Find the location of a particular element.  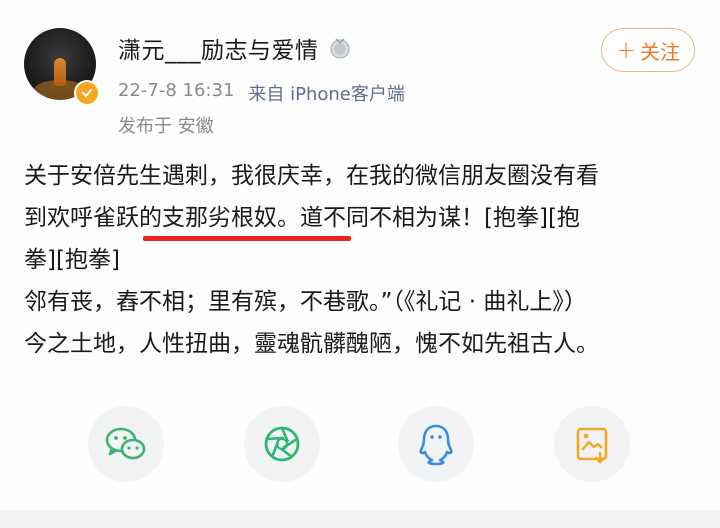

author-name: 潇元___励志与爱情 is located at coordinates (218, 48).